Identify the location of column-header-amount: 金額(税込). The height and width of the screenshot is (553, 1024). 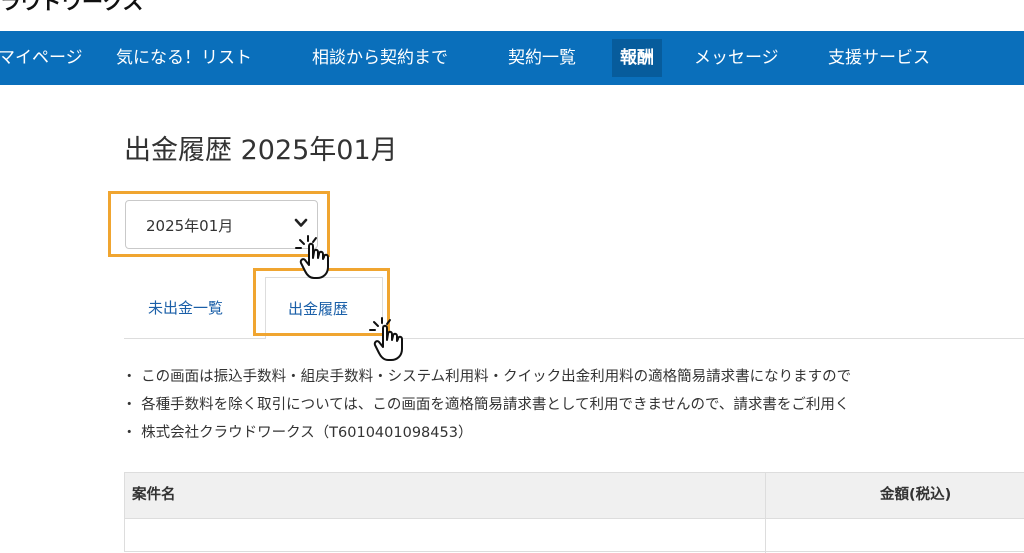
(916, 495).